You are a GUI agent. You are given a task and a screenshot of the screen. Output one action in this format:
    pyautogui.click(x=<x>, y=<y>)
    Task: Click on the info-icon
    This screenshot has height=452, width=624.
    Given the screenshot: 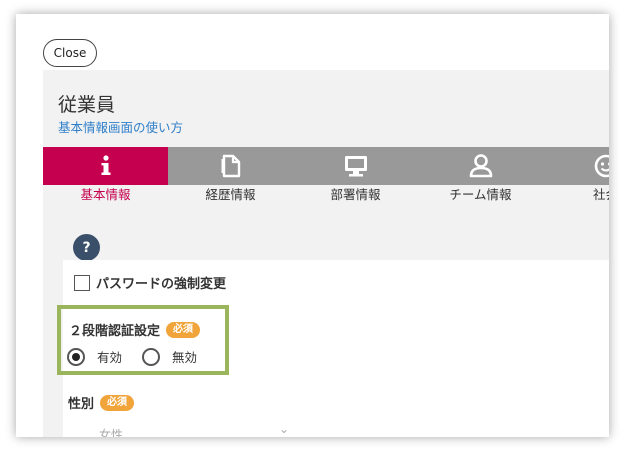 What is the action you would take?
    pyautogui.click(x=105, y=165)
    